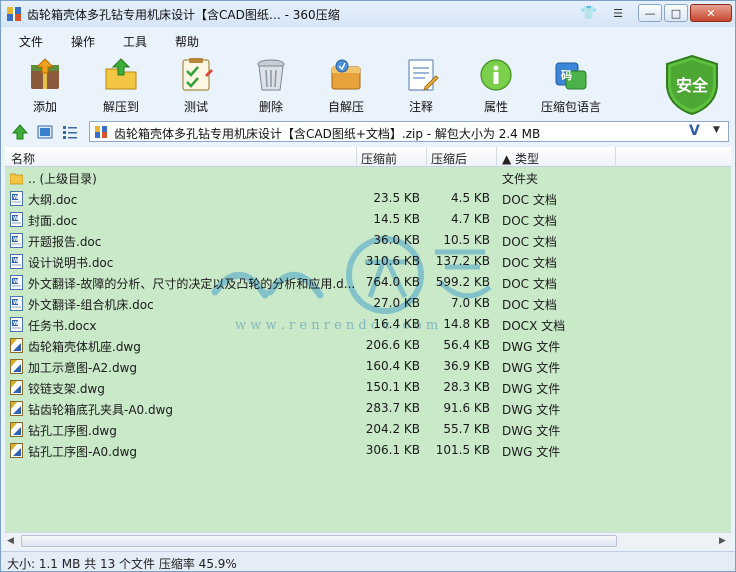  I want to click on file-row: 钻孔工序图.dwg 204.2 KB 55.7 KB DWG 文件, so click(368, 429).